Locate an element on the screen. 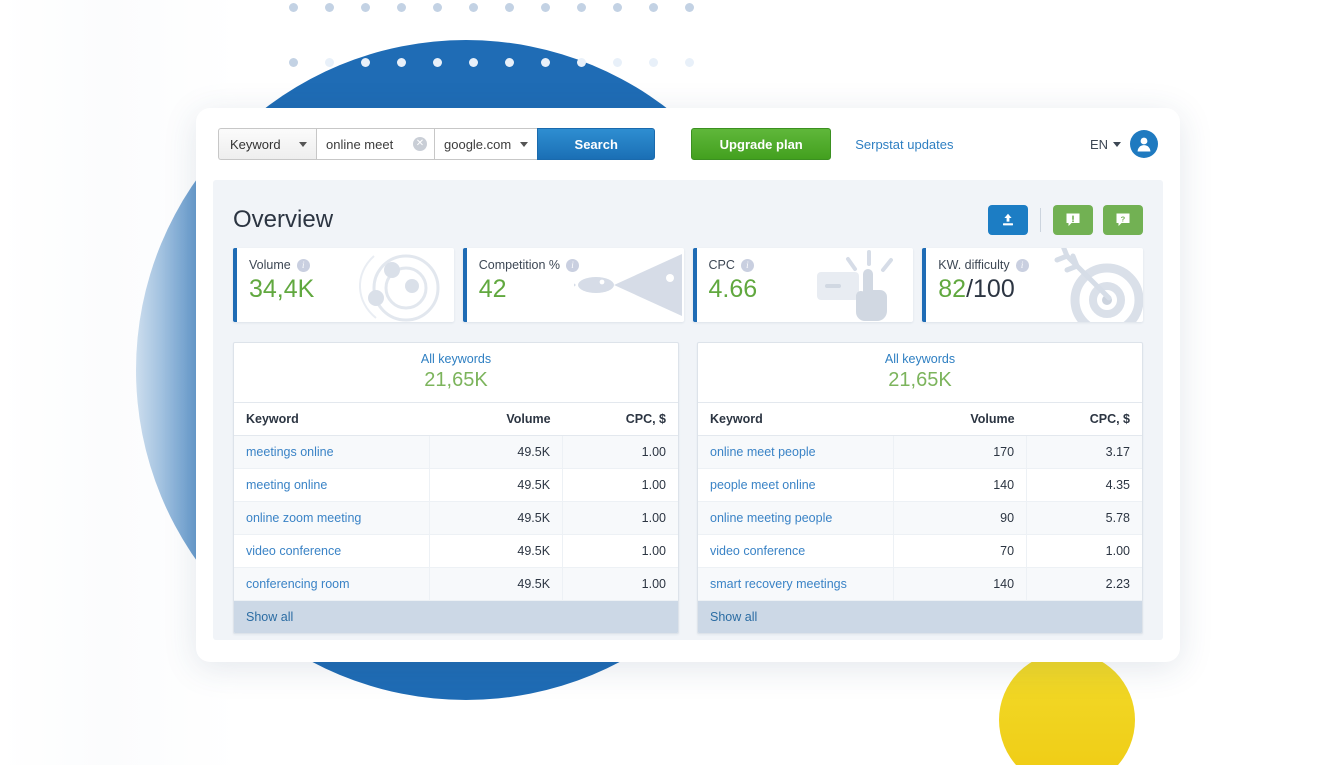 The height and width of the screenshot is (765, 1326). table-row: smart recovery meetings 140 2.23 is located at coordinates (920, 584).